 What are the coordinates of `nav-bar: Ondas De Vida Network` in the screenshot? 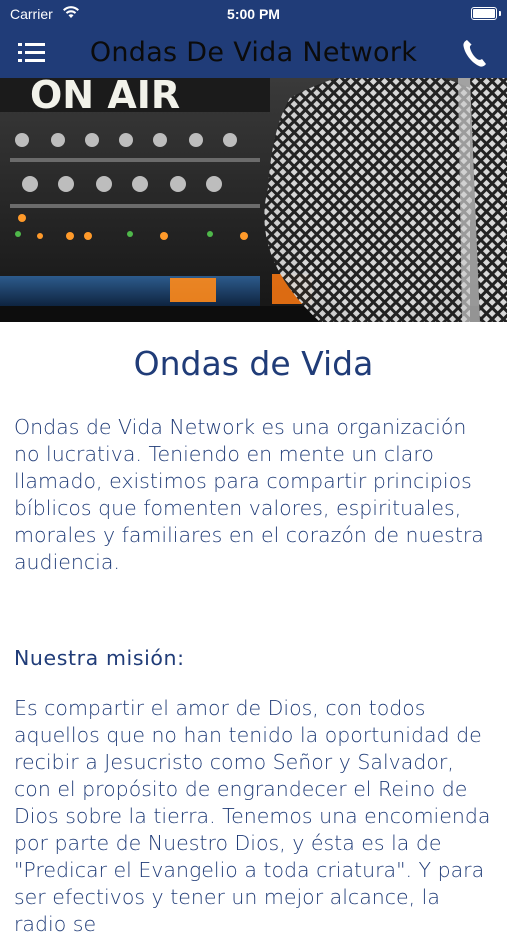 It's located at (253, 53).